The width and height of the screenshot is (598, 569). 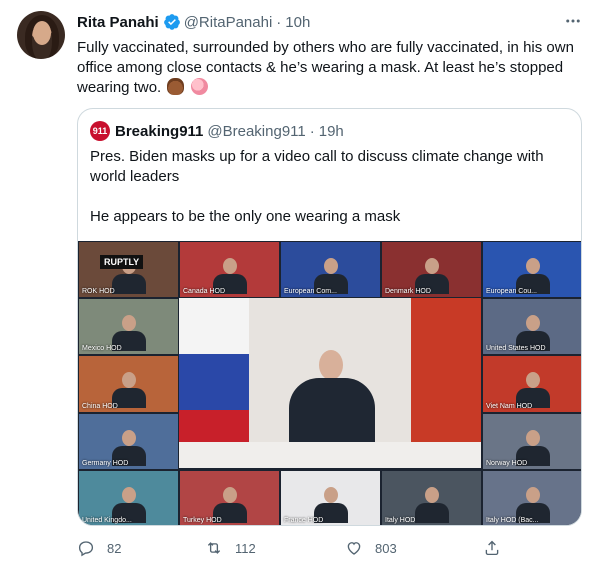 What do you see at coordinates (573, 22) in the screenshot?
I see `more-options-icon` at bounding box center [573, 22].